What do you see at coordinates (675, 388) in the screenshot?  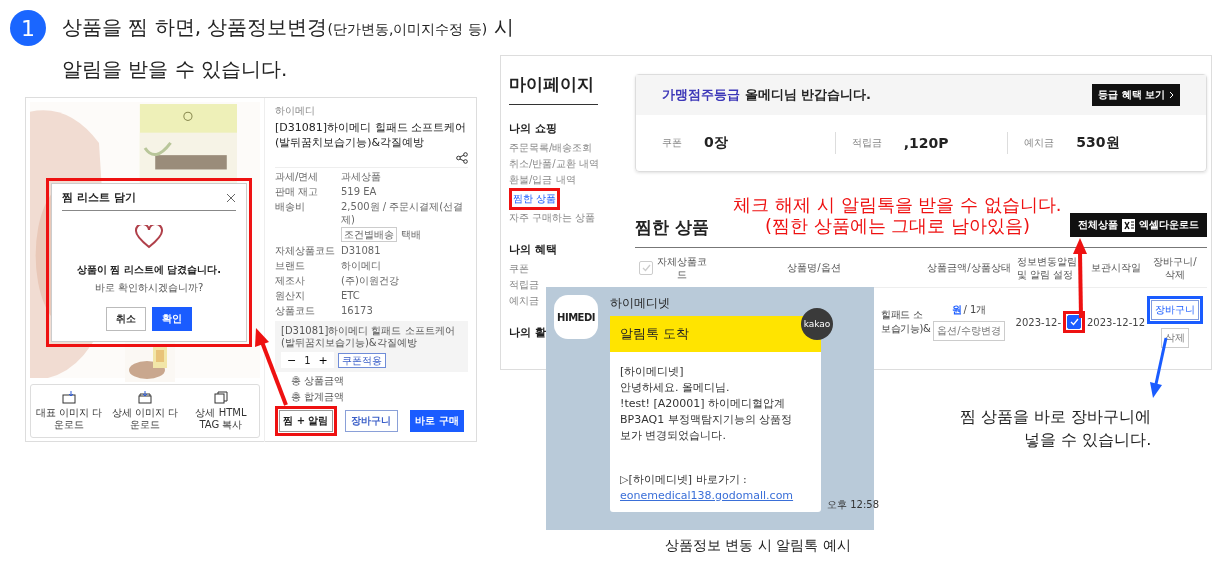 I see `message-line: 안녕하세요. 올메디님.` at bounding box center [675, 388].